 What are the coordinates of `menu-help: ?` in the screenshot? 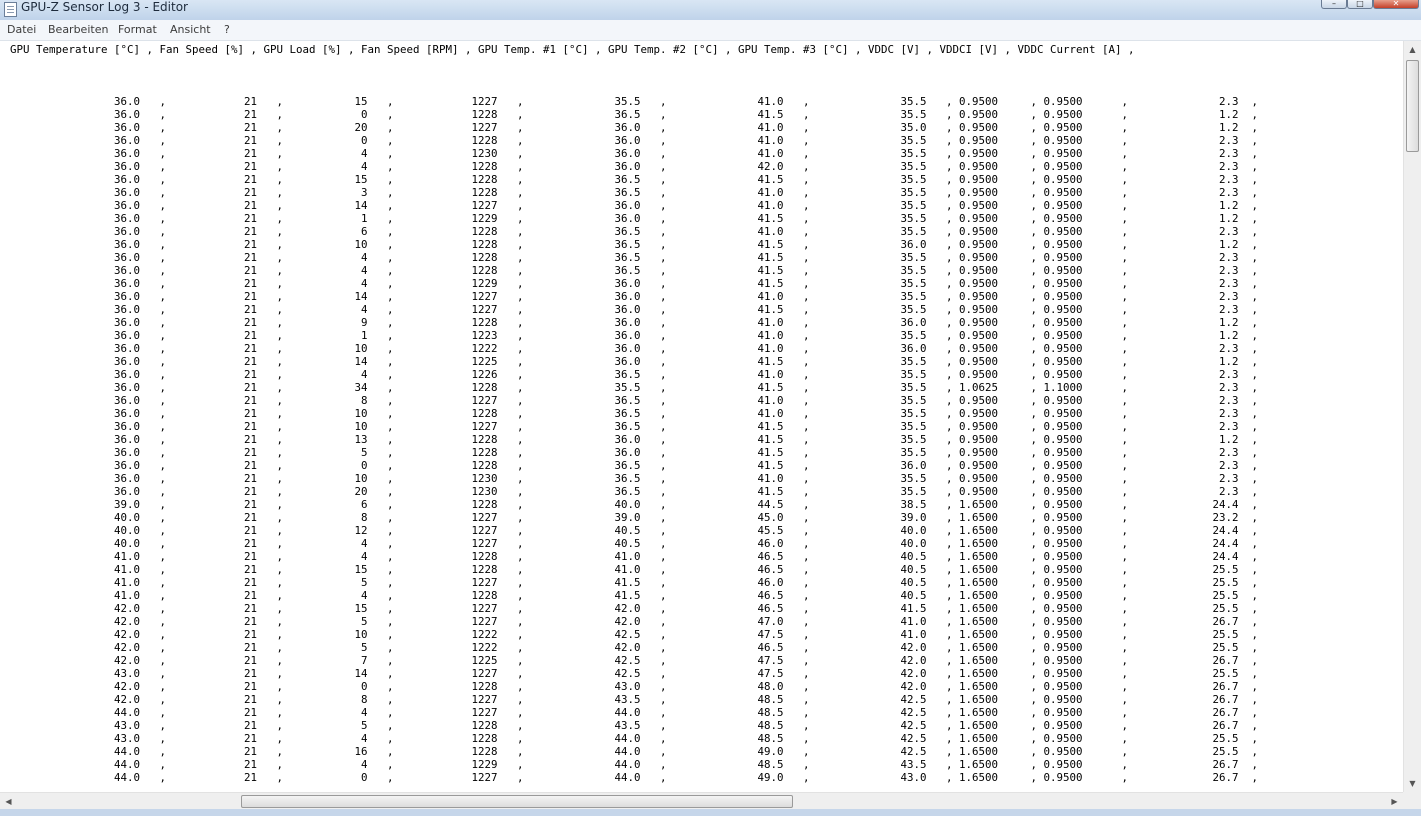 It's located at (227, 30).